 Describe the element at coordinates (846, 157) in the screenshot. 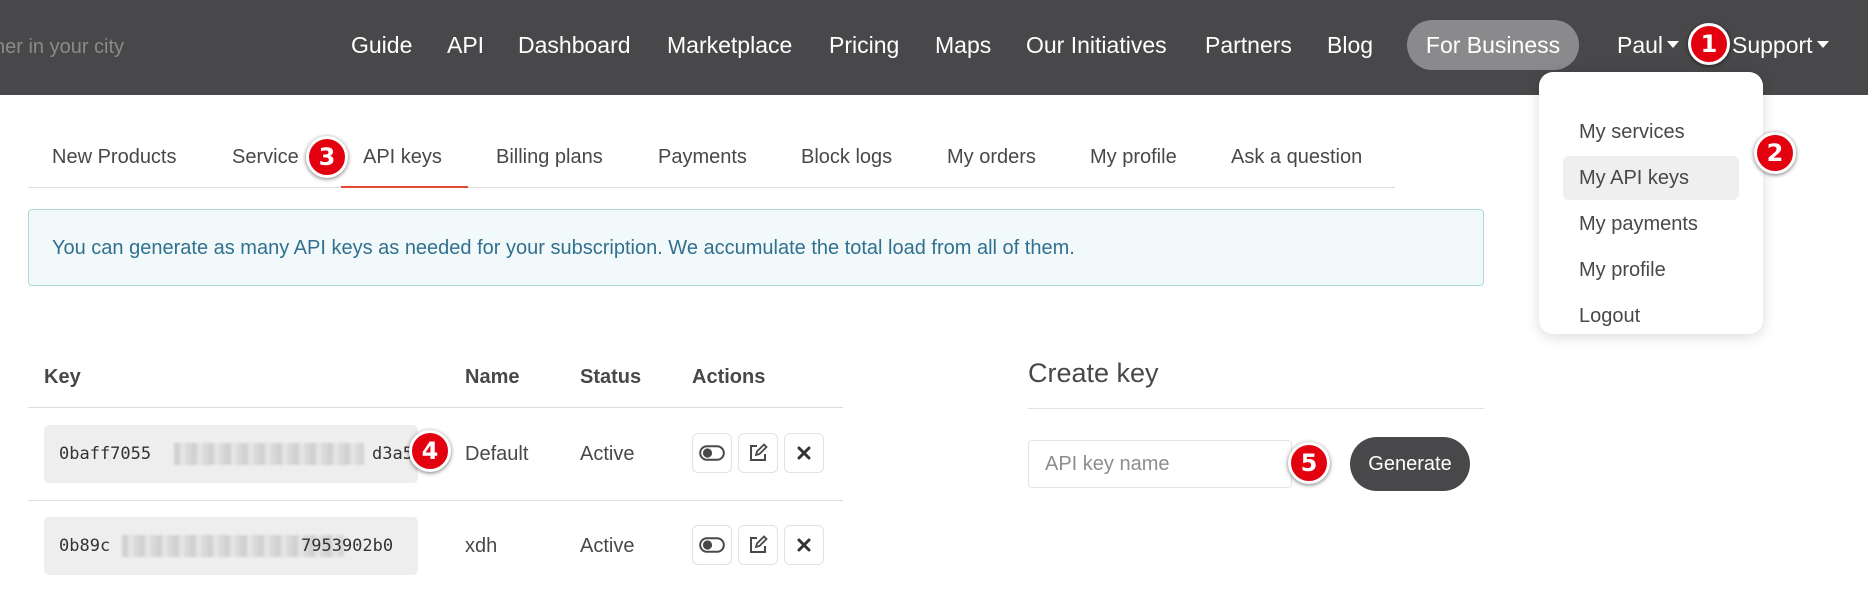

I see `tab-block-logs: Block logs` at that location.